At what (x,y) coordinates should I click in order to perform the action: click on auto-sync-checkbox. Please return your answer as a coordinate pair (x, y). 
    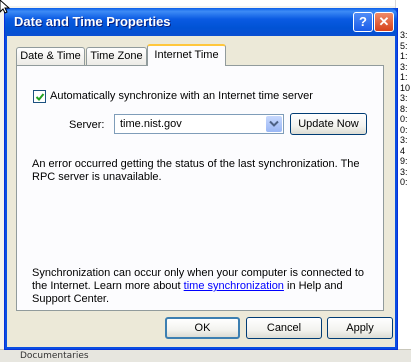
    Looking at the image, I should click on (39, 96).